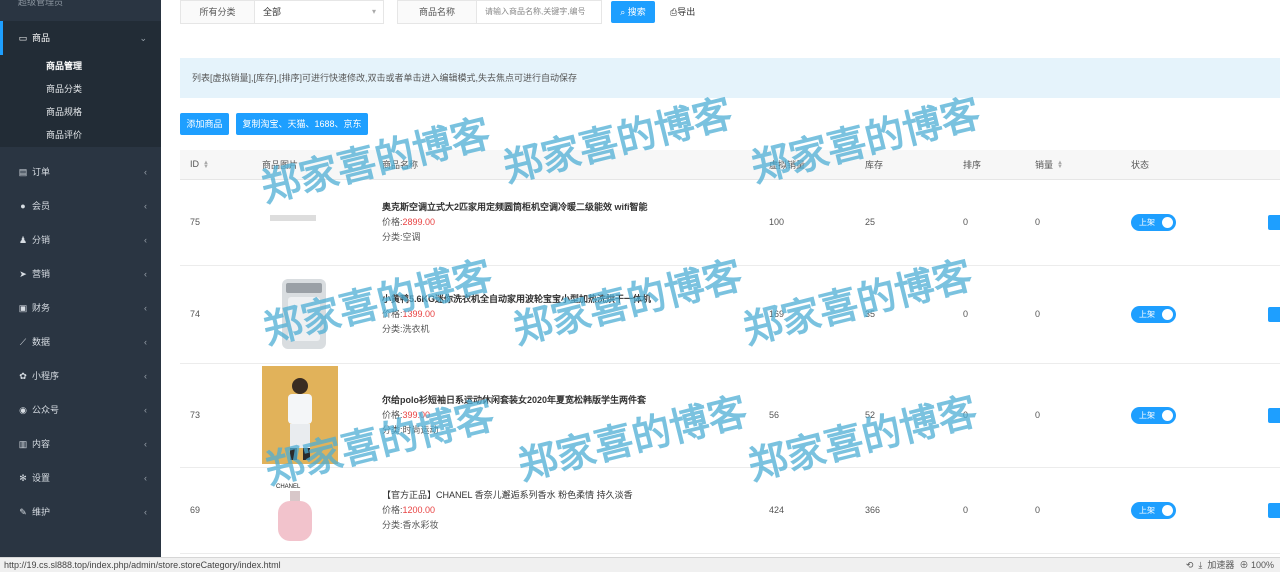 This screenshot has width=1280, height=572. What do you see at coordinates (80, 444) in the screenshot?
I see `sidebar-item-content: ▥ 内容 ‹` at bounding box center [80, 444].